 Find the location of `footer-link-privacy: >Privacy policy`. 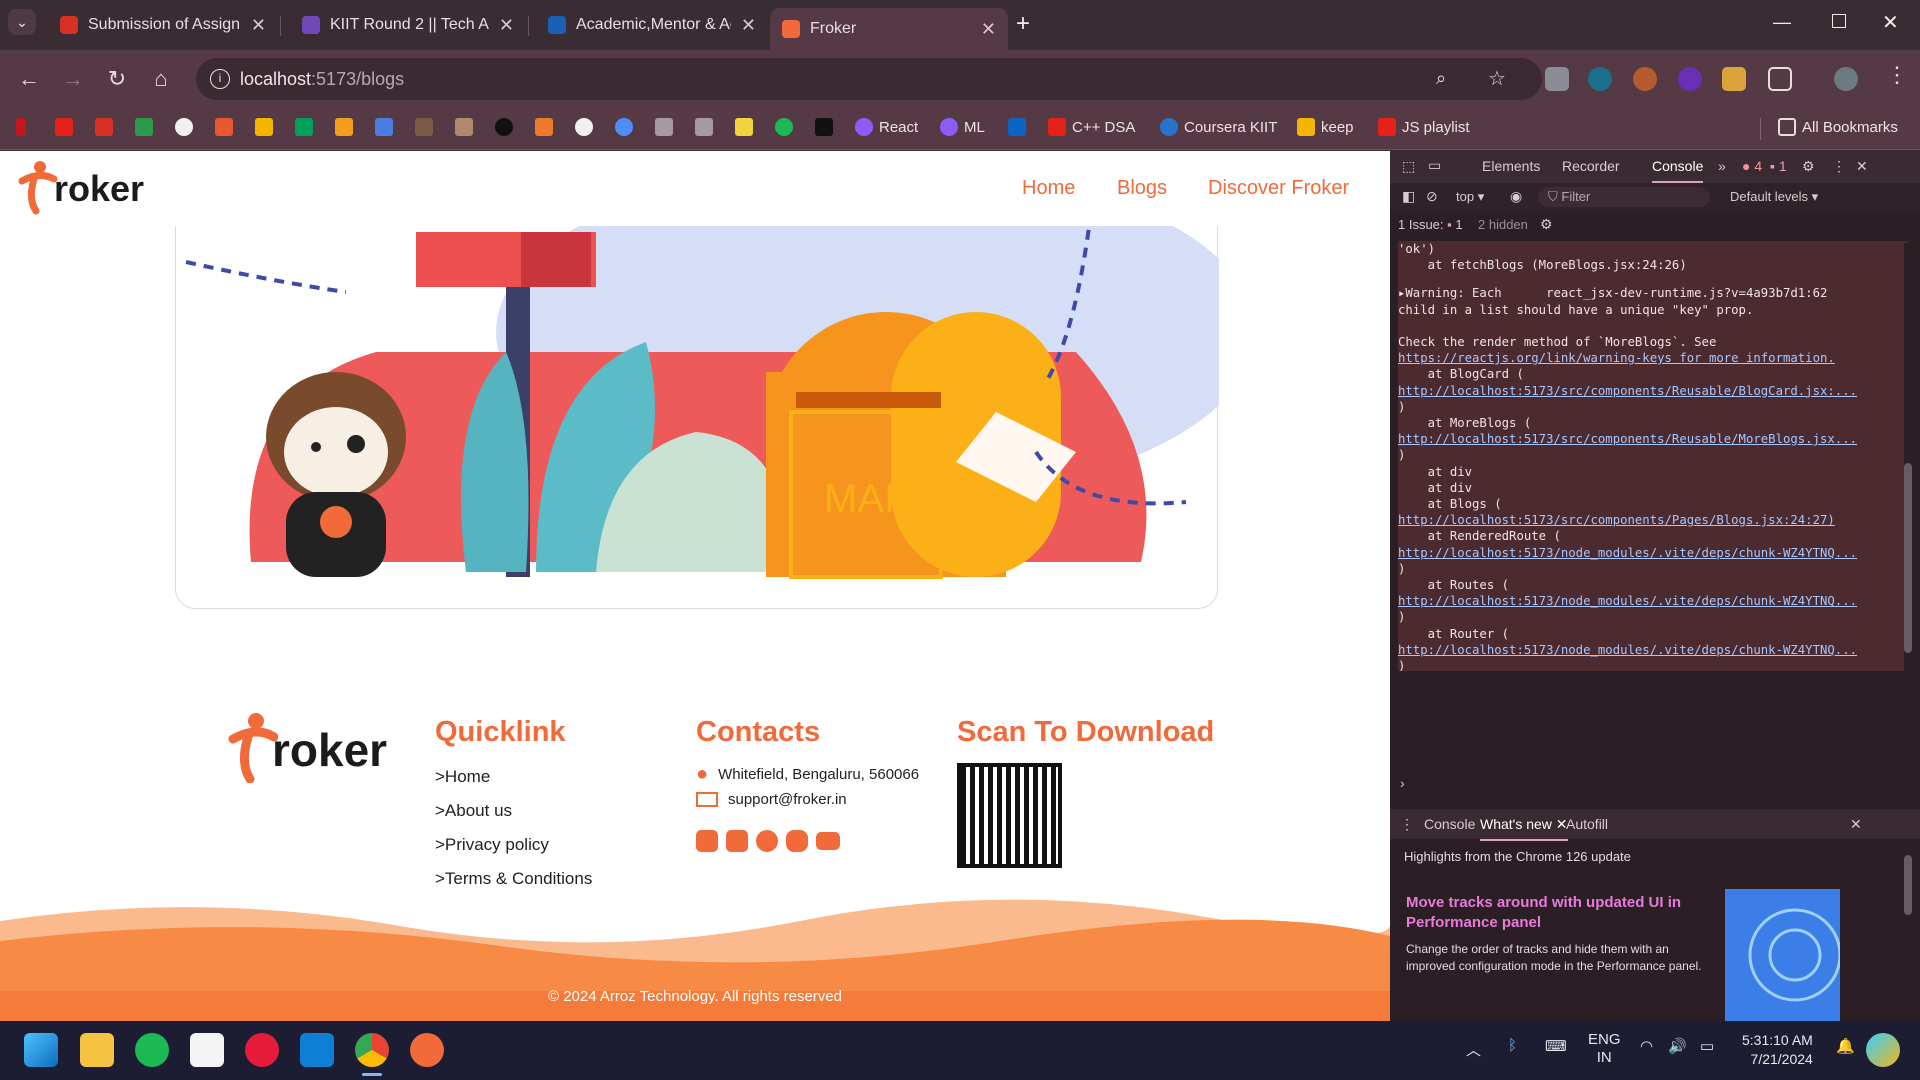

footer-link-privacy: >Privacy policy is located at coordinates (492, 845).